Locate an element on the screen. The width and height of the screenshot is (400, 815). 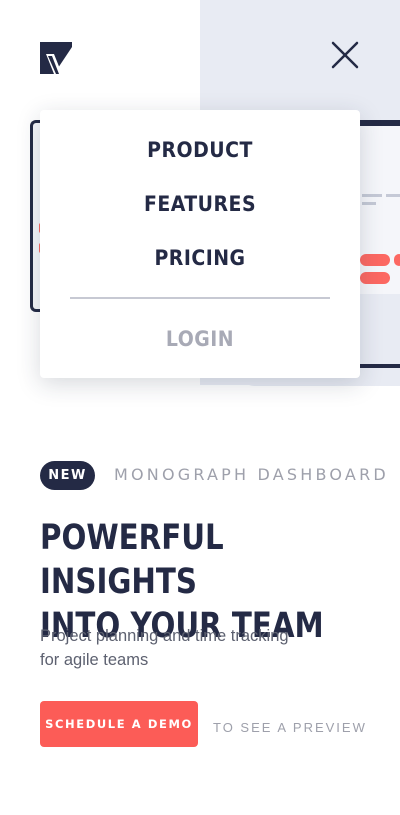
menu-item-pricing: PRICING is located at coordinates (200, 258).